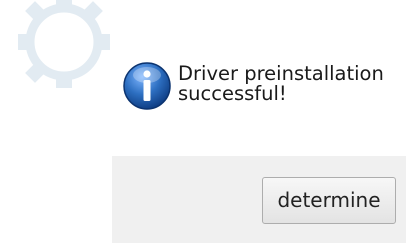  I want to click on message-line-2: successful!, so click(232, 93).